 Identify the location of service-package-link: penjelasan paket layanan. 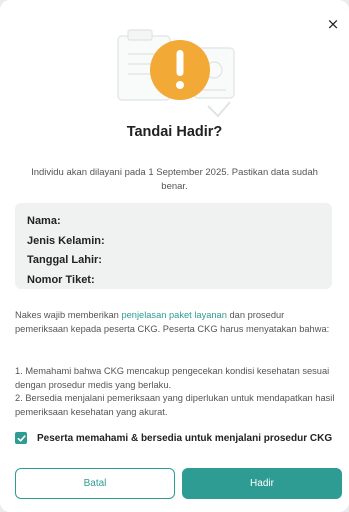
(173, 315).